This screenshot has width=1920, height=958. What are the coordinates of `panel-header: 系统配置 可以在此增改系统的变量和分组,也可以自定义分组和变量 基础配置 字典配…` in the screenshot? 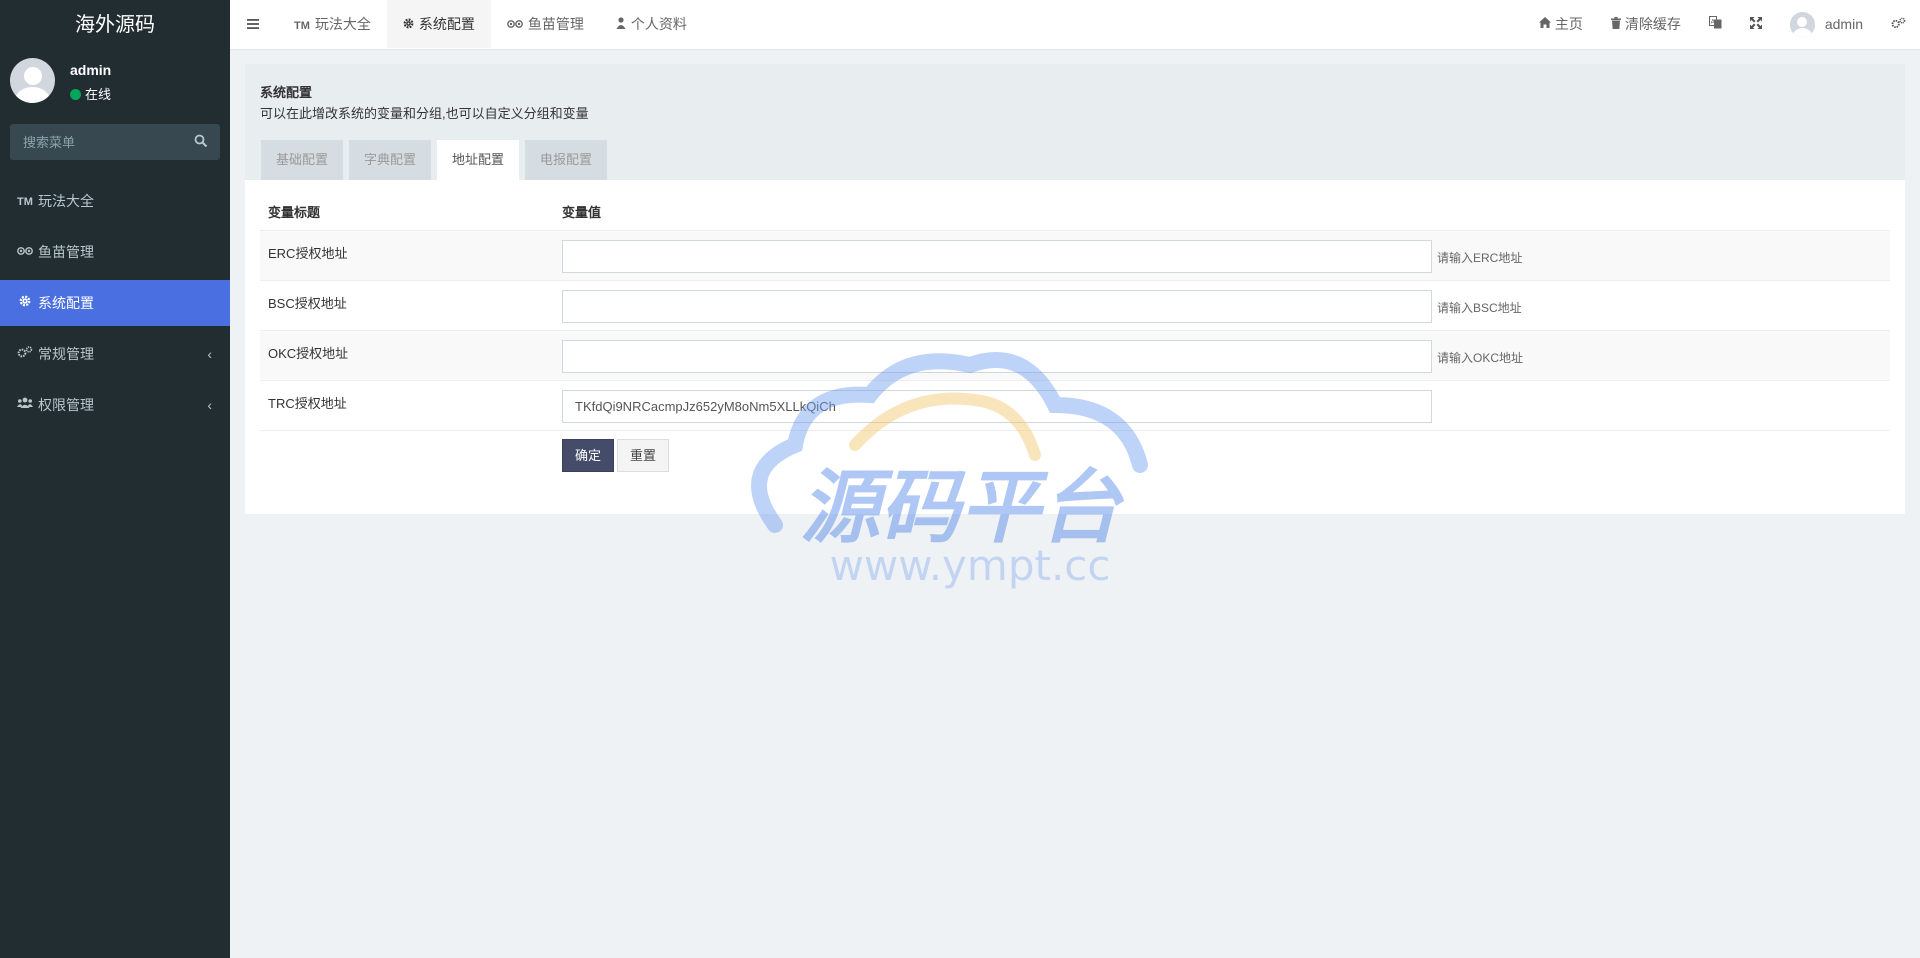 It's located at (1075, 122).